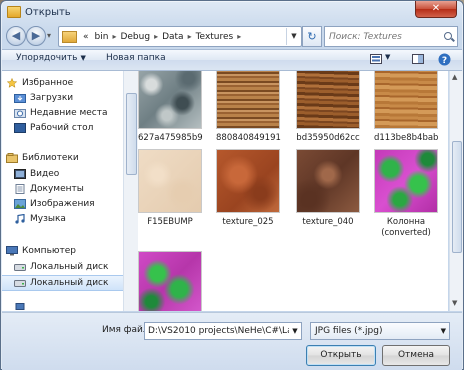 The image size is (464, 370). I want to click on open-button: Открыть, so click(341, 355).